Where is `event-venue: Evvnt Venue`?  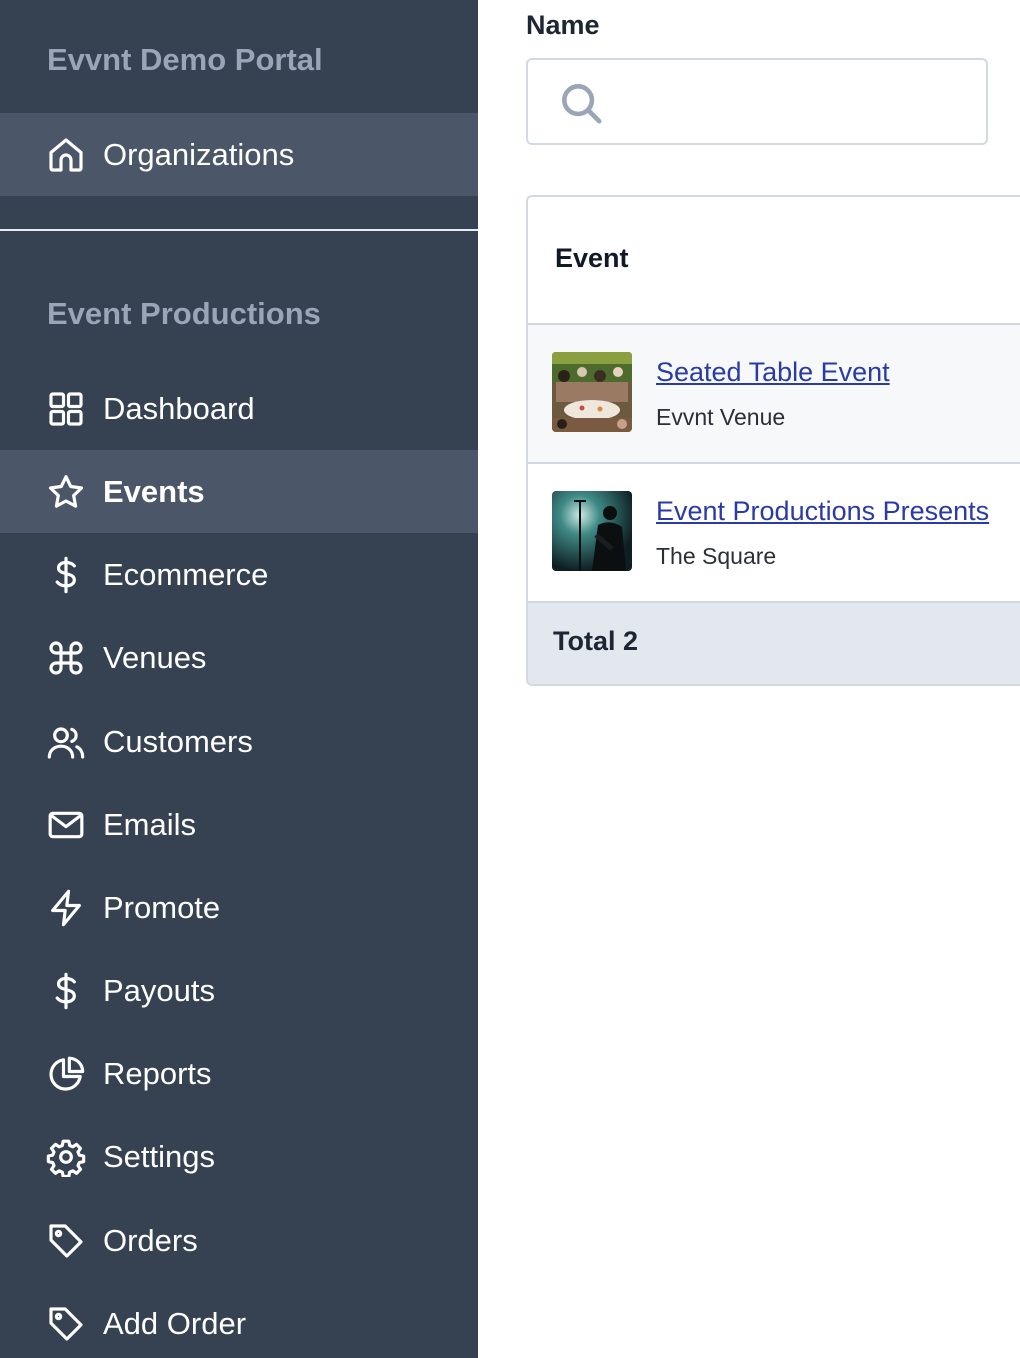 event-venue: Evvnt Venue is located at coordinates (721, 417).